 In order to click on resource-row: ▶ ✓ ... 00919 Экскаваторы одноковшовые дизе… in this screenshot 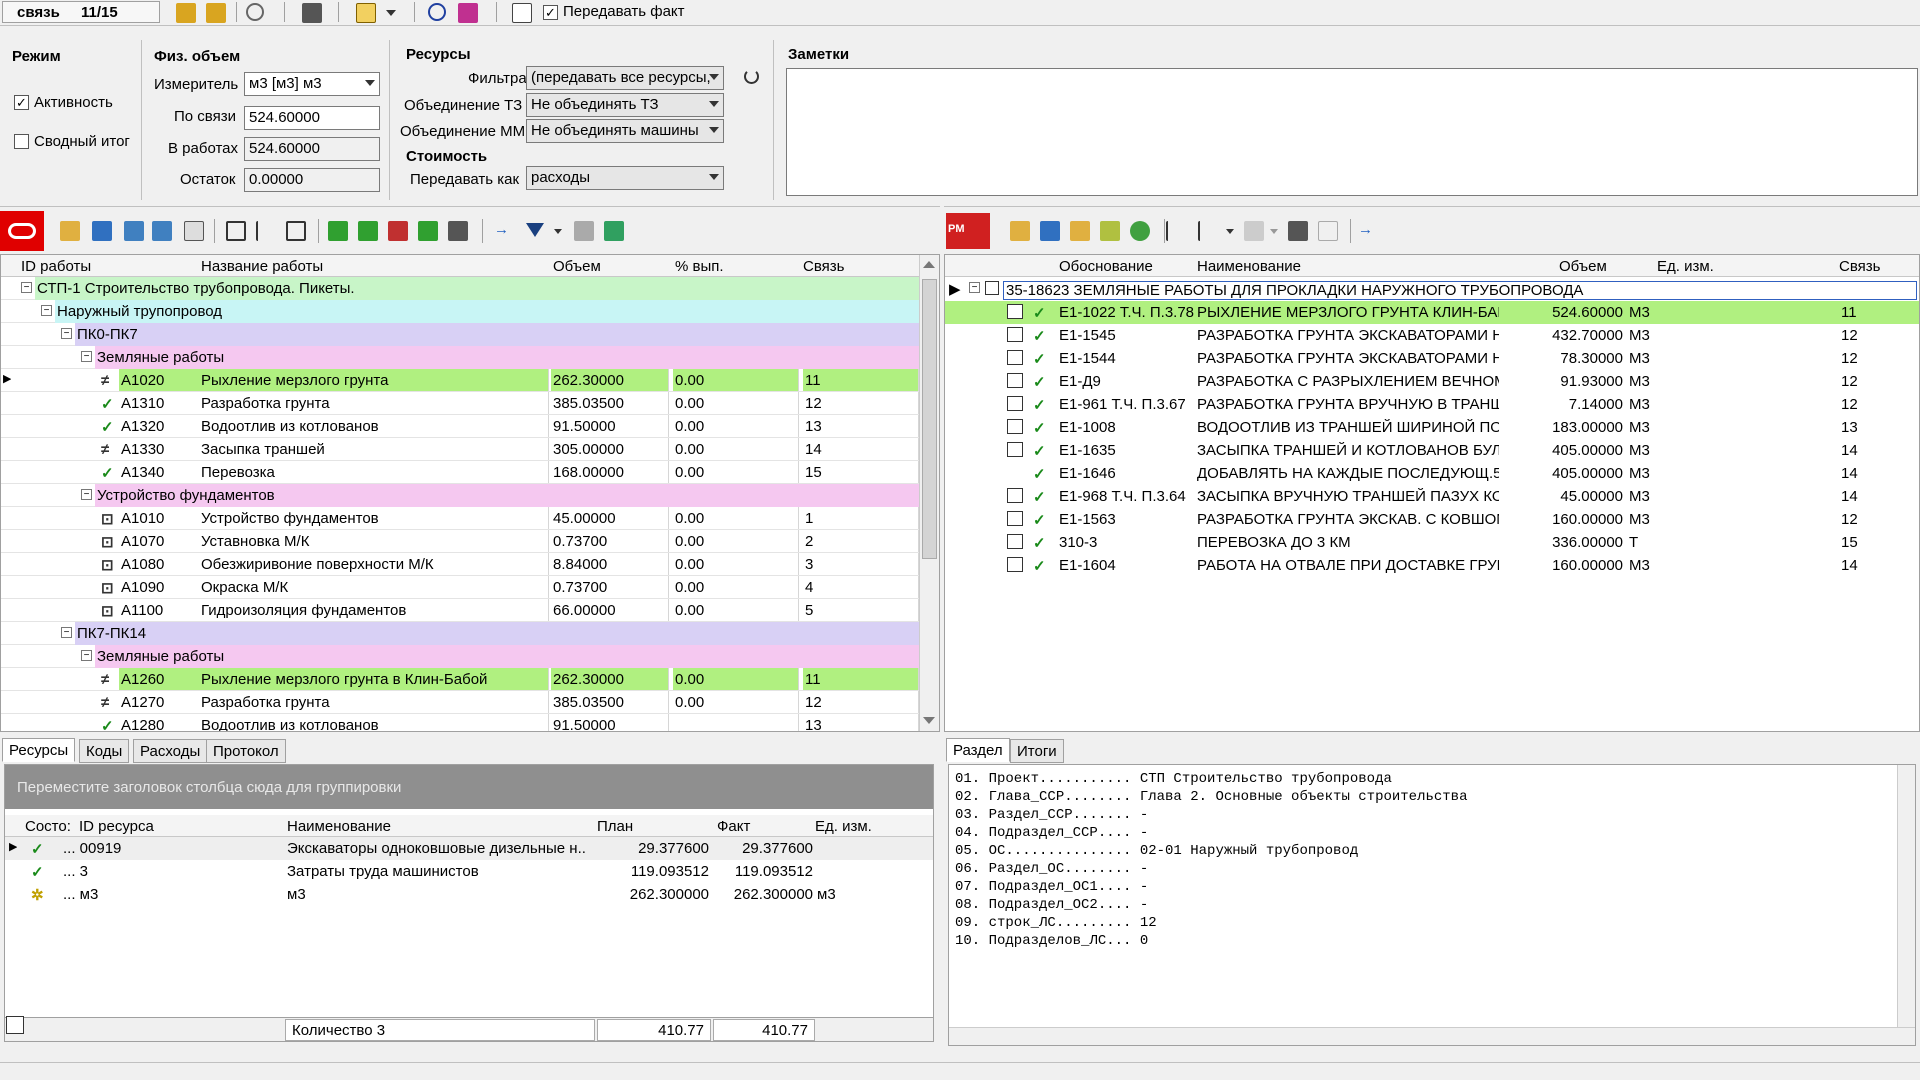, I will do `click(469, 848)`.